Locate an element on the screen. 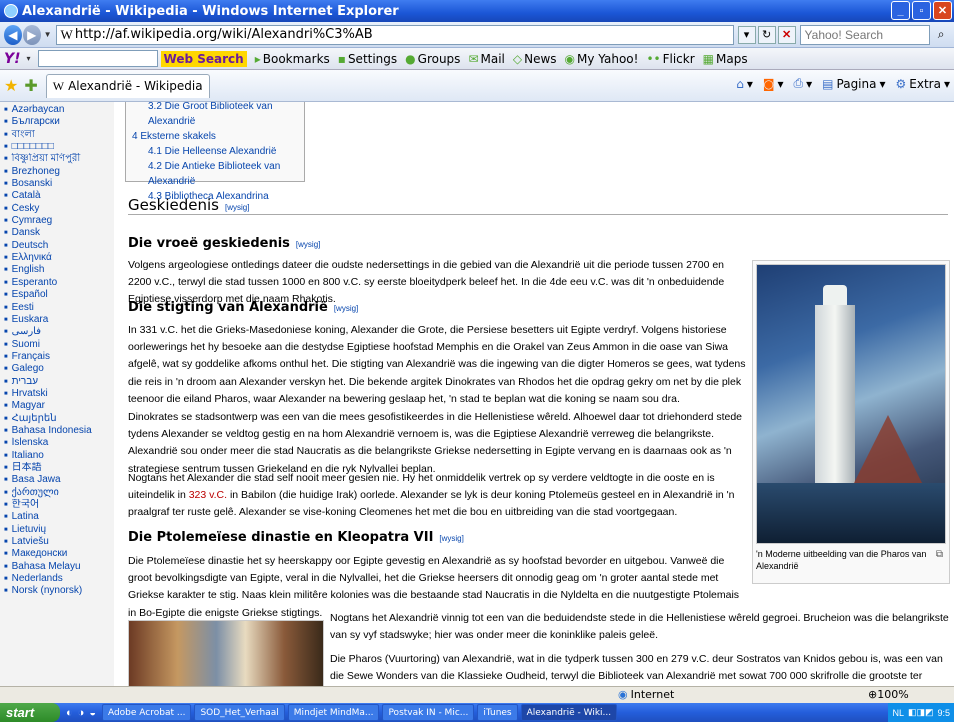 Image resolution: width=954 pixels, height=722 pixels. add-favorites-icon: ✚ is located at coordinates (30, 86).